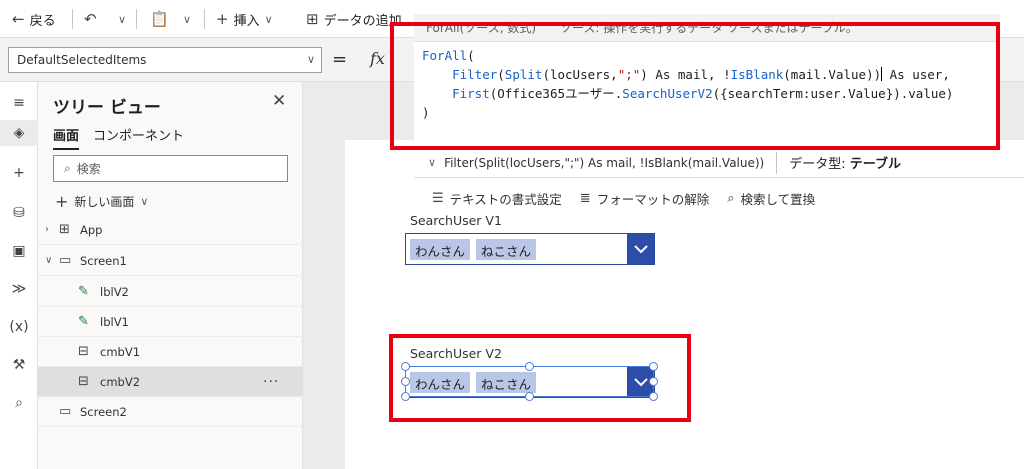  I want to click on property-value: DefaultSelectedItems, so click(82, 60).